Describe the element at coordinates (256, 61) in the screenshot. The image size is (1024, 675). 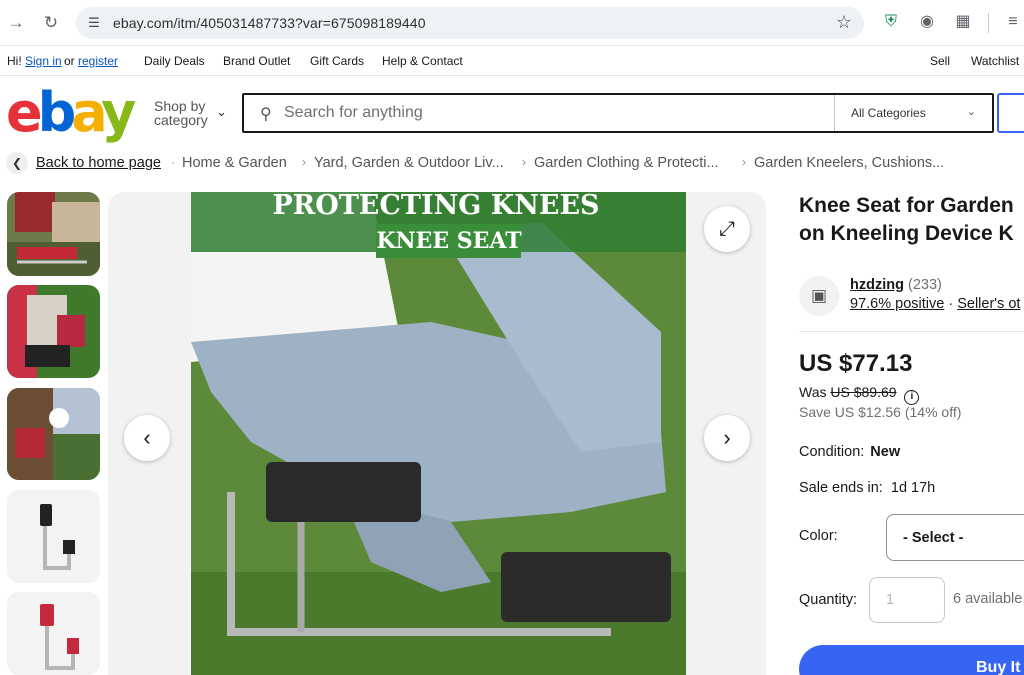
I see `brand-outlet-link: Brand Outlet` at that location.